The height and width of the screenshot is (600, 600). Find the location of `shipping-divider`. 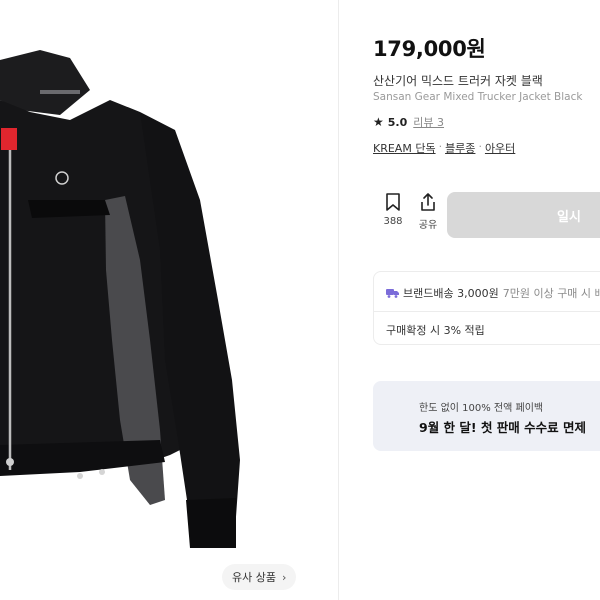

shipping-divider is located at coordinates (487, 311).